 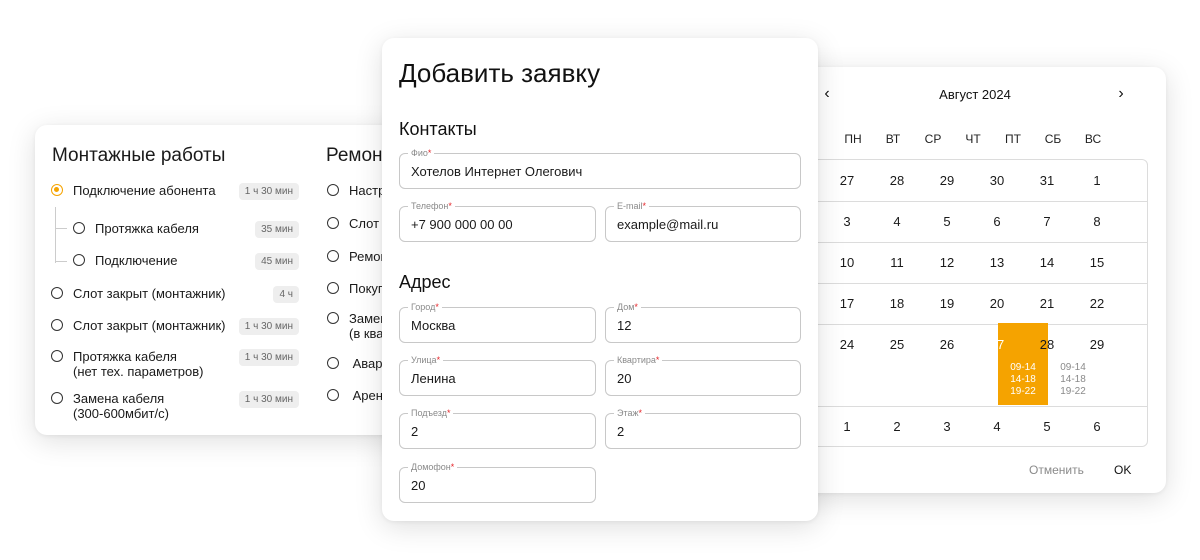 What do you see at coordinates (997, 344) in the screenshot?
I see `calendar-day-selected: 27` at bounding box center [997, 344].